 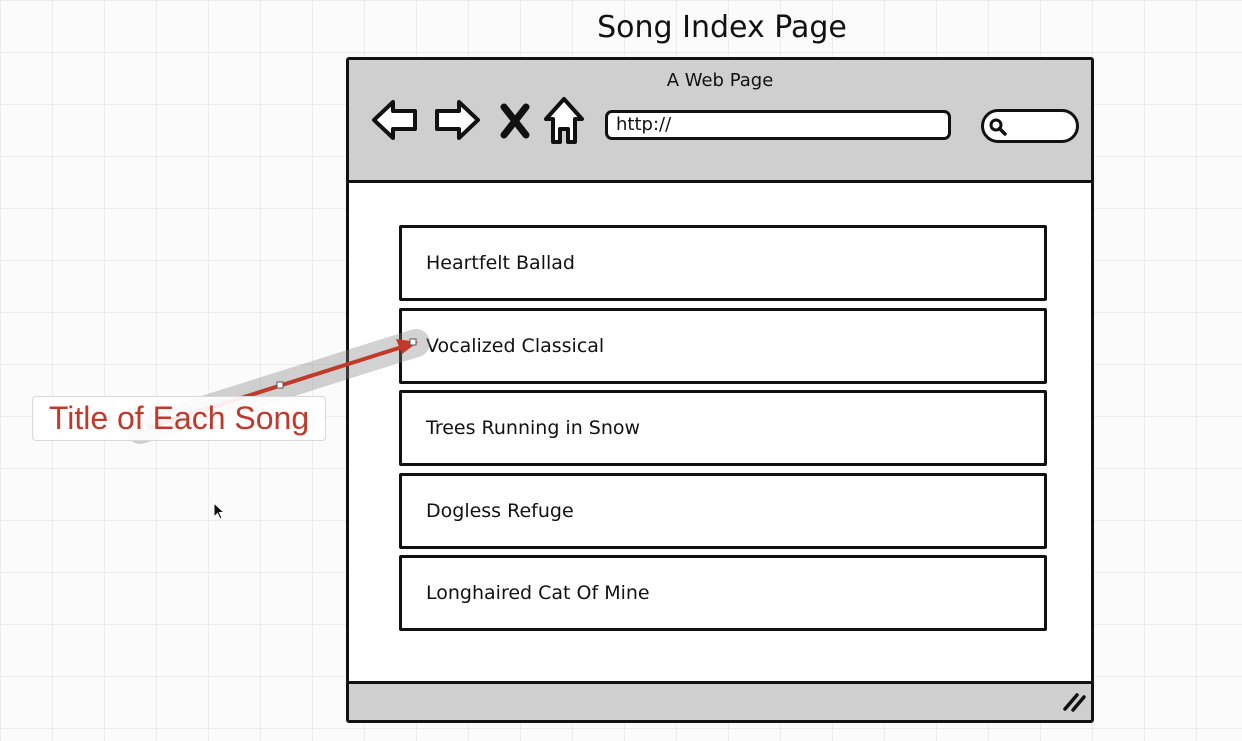 What do you see at coordinates (278, 386) in the screenshot?
I see `annotation-arrow` at bounding box center [278, 386].